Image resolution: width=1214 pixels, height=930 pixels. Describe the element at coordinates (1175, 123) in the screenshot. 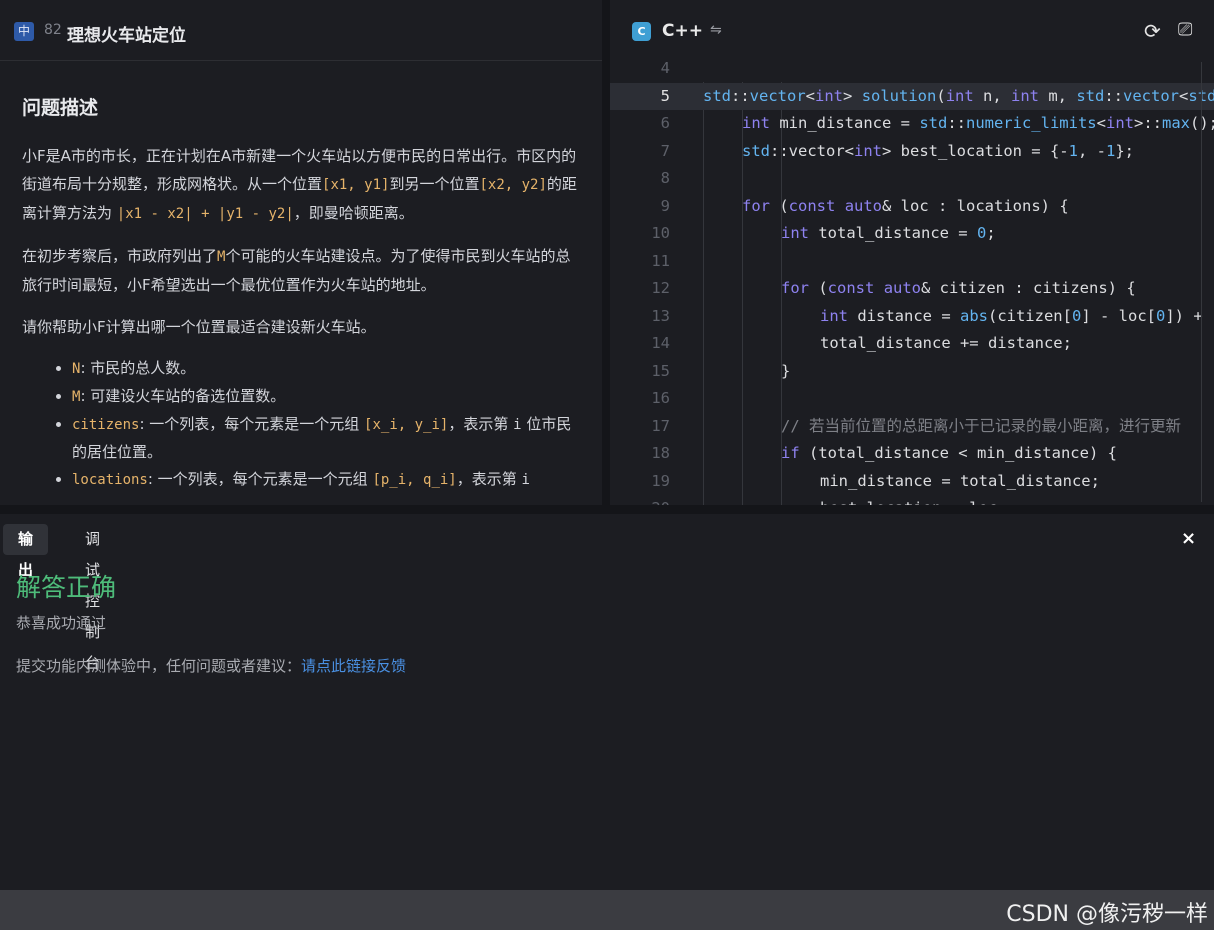

I see `code-token: max` at that location.